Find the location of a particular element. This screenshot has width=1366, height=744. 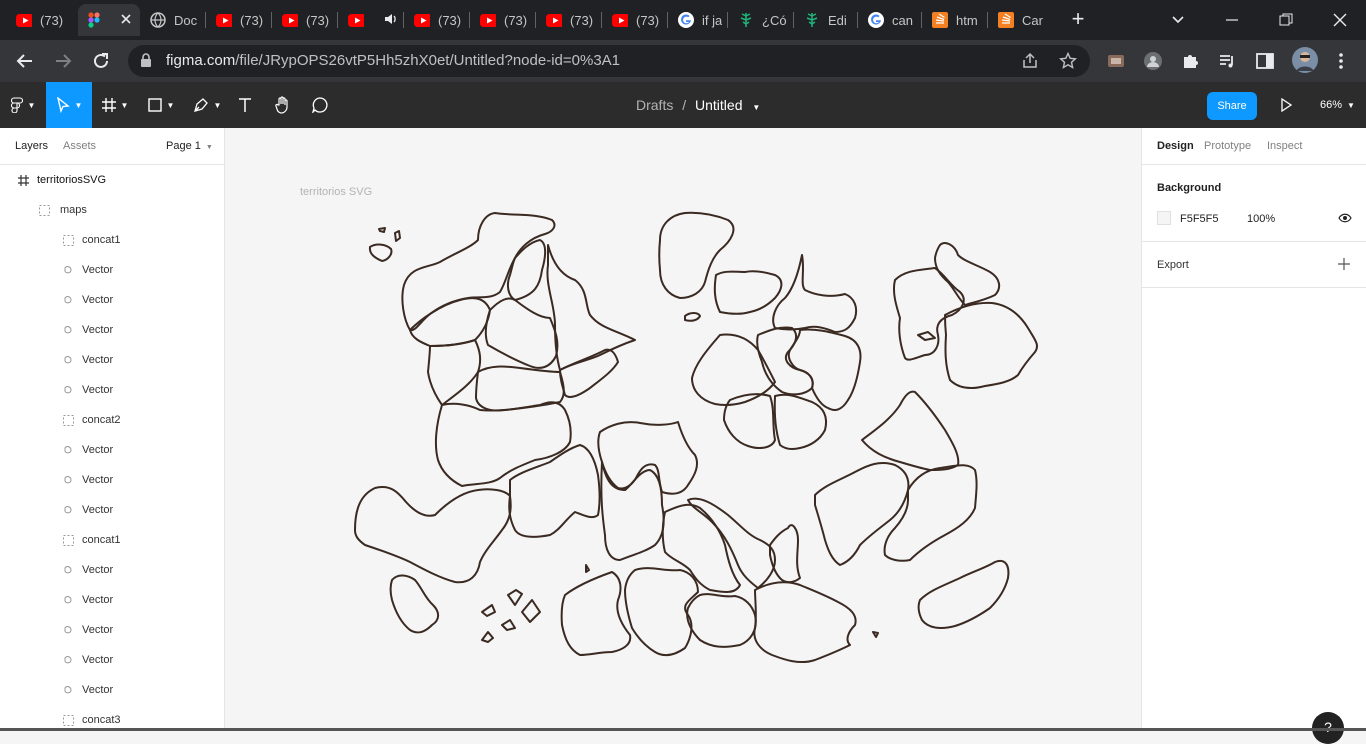

side-panel-icon is located at coordinates (1265, 61).